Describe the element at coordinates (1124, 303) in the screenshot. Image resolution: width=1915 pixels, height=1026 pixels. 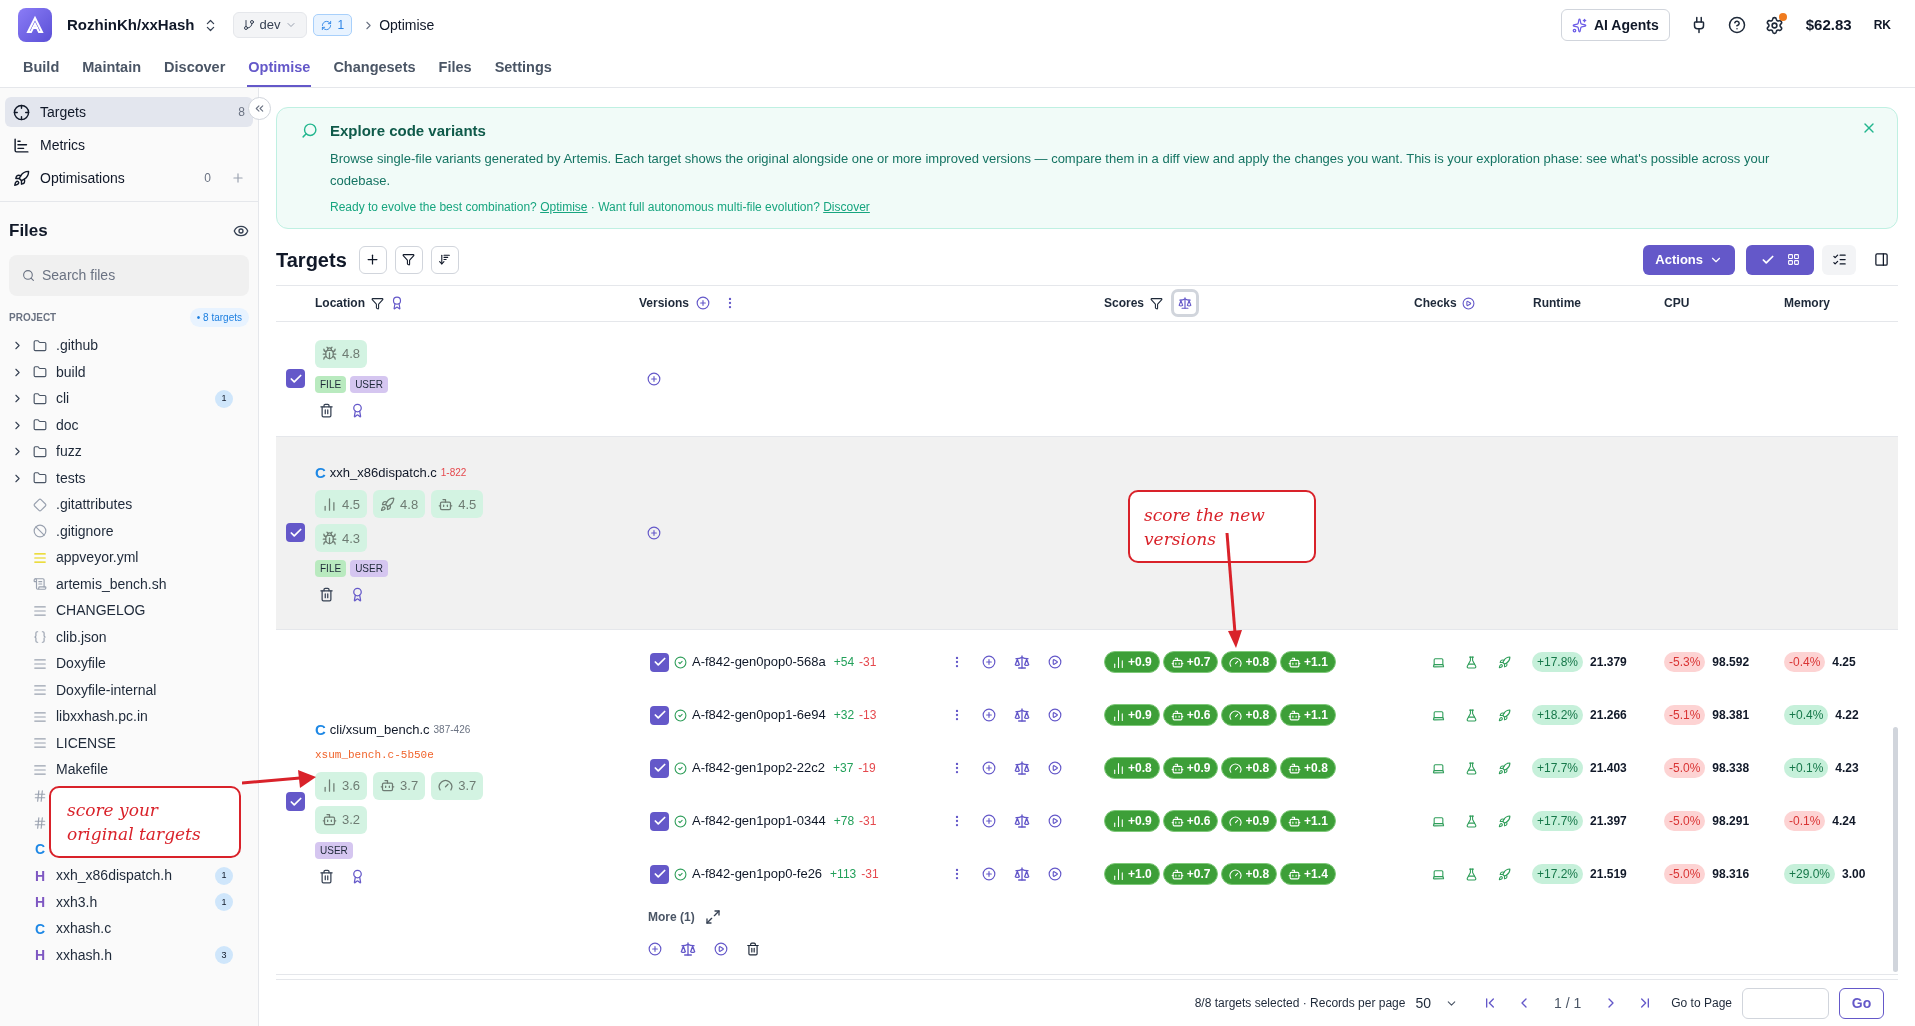
I see `column-header: Scores` at that location.